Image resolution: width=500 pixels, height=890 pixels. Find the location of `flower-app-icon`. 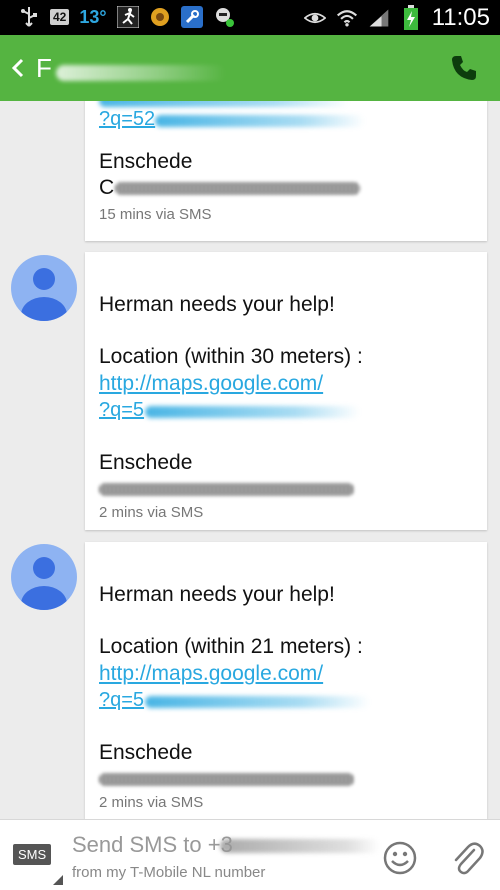

flower-app-icon is located at coordinates (160, 17).